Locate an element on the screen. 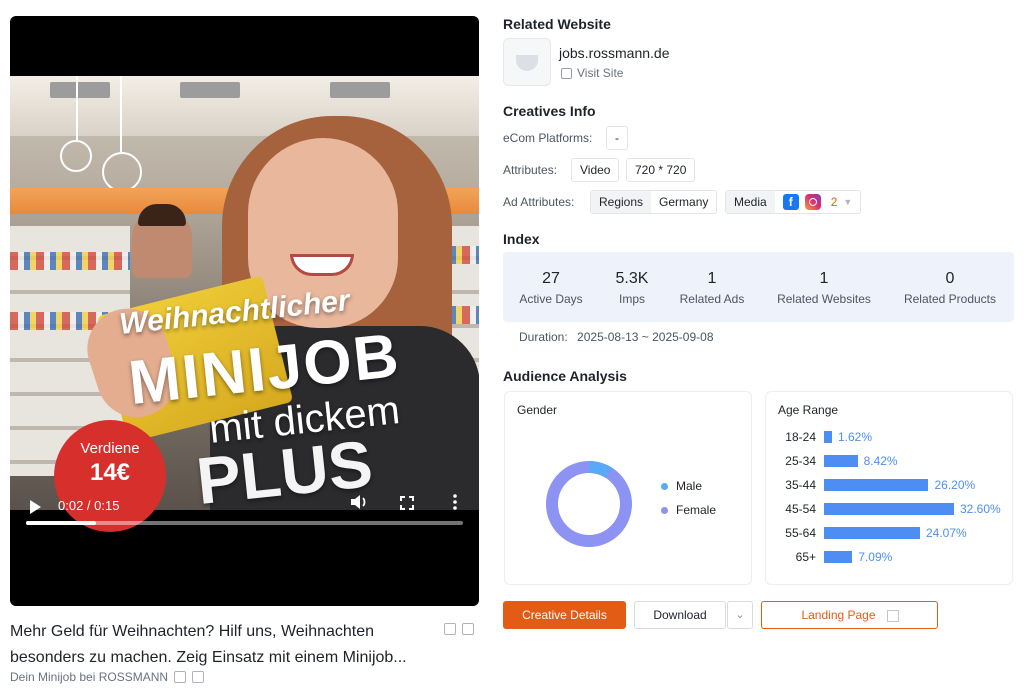 The image size is (1024, 690). duration-row: Duration: 2025-08-13 ~ 2025-09-08 is located at coordinates (616, 337).